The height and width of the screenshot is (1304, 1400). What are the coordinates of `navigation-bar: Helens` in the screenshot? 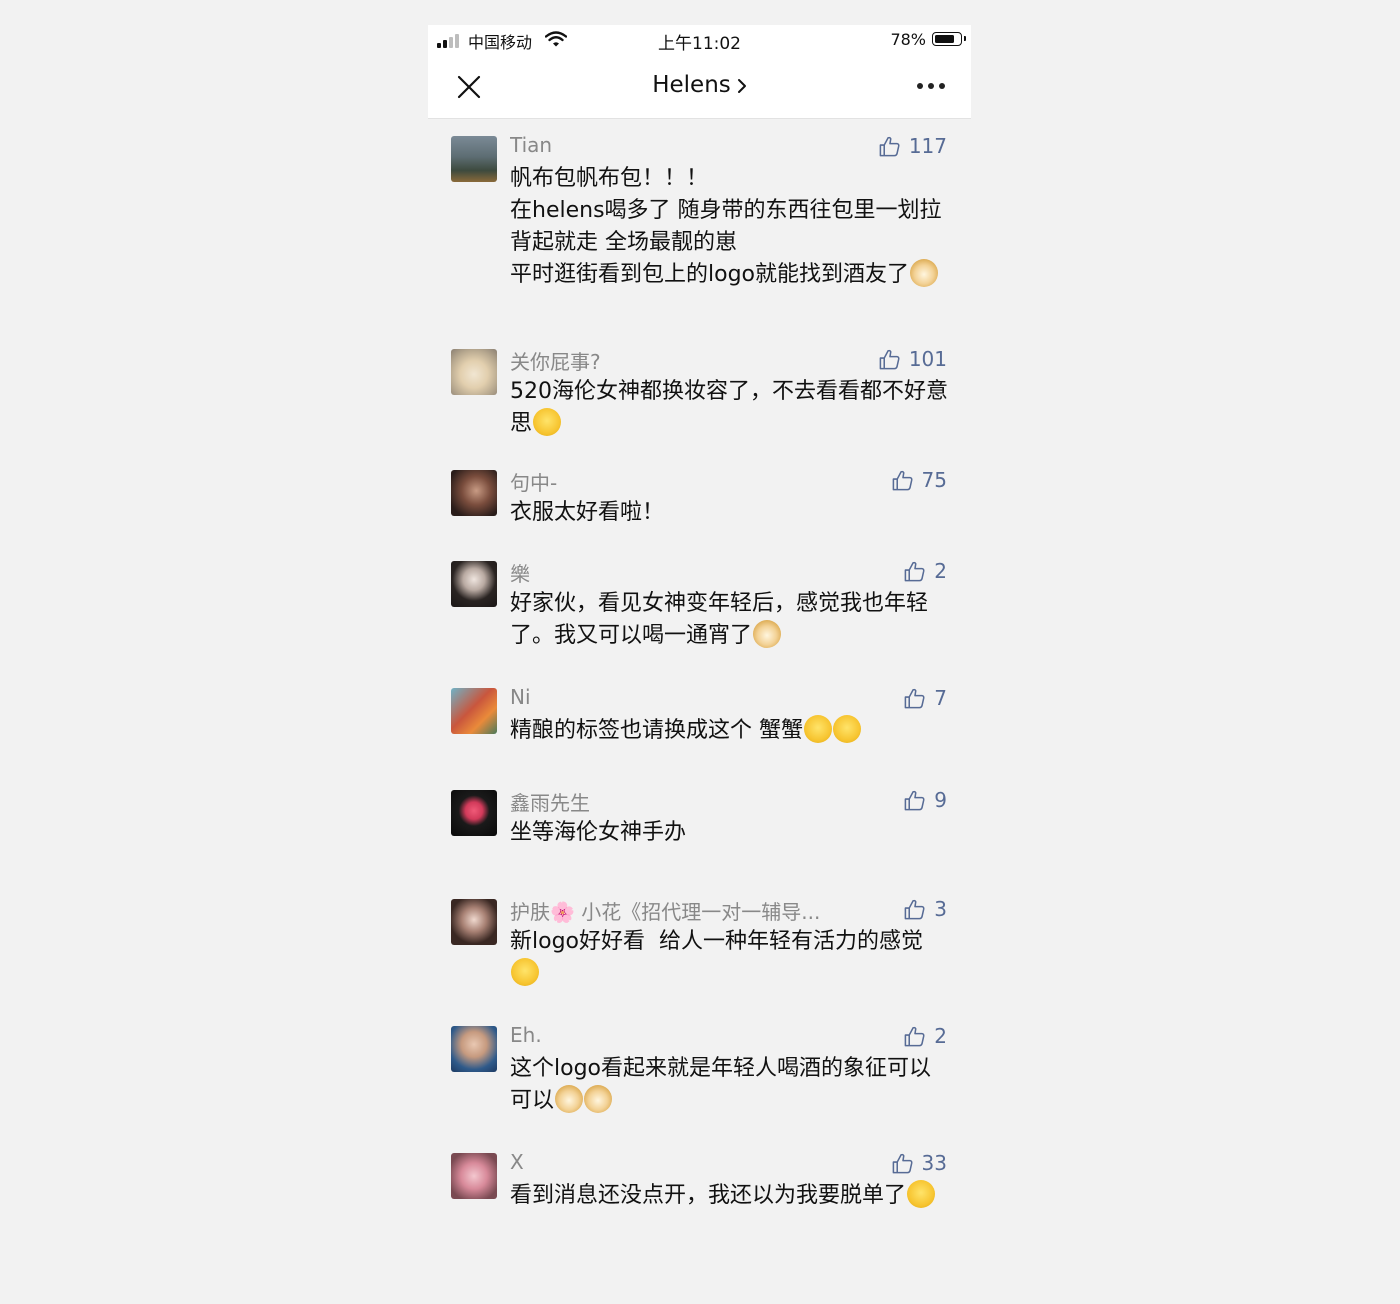 It's located at (699, 87).